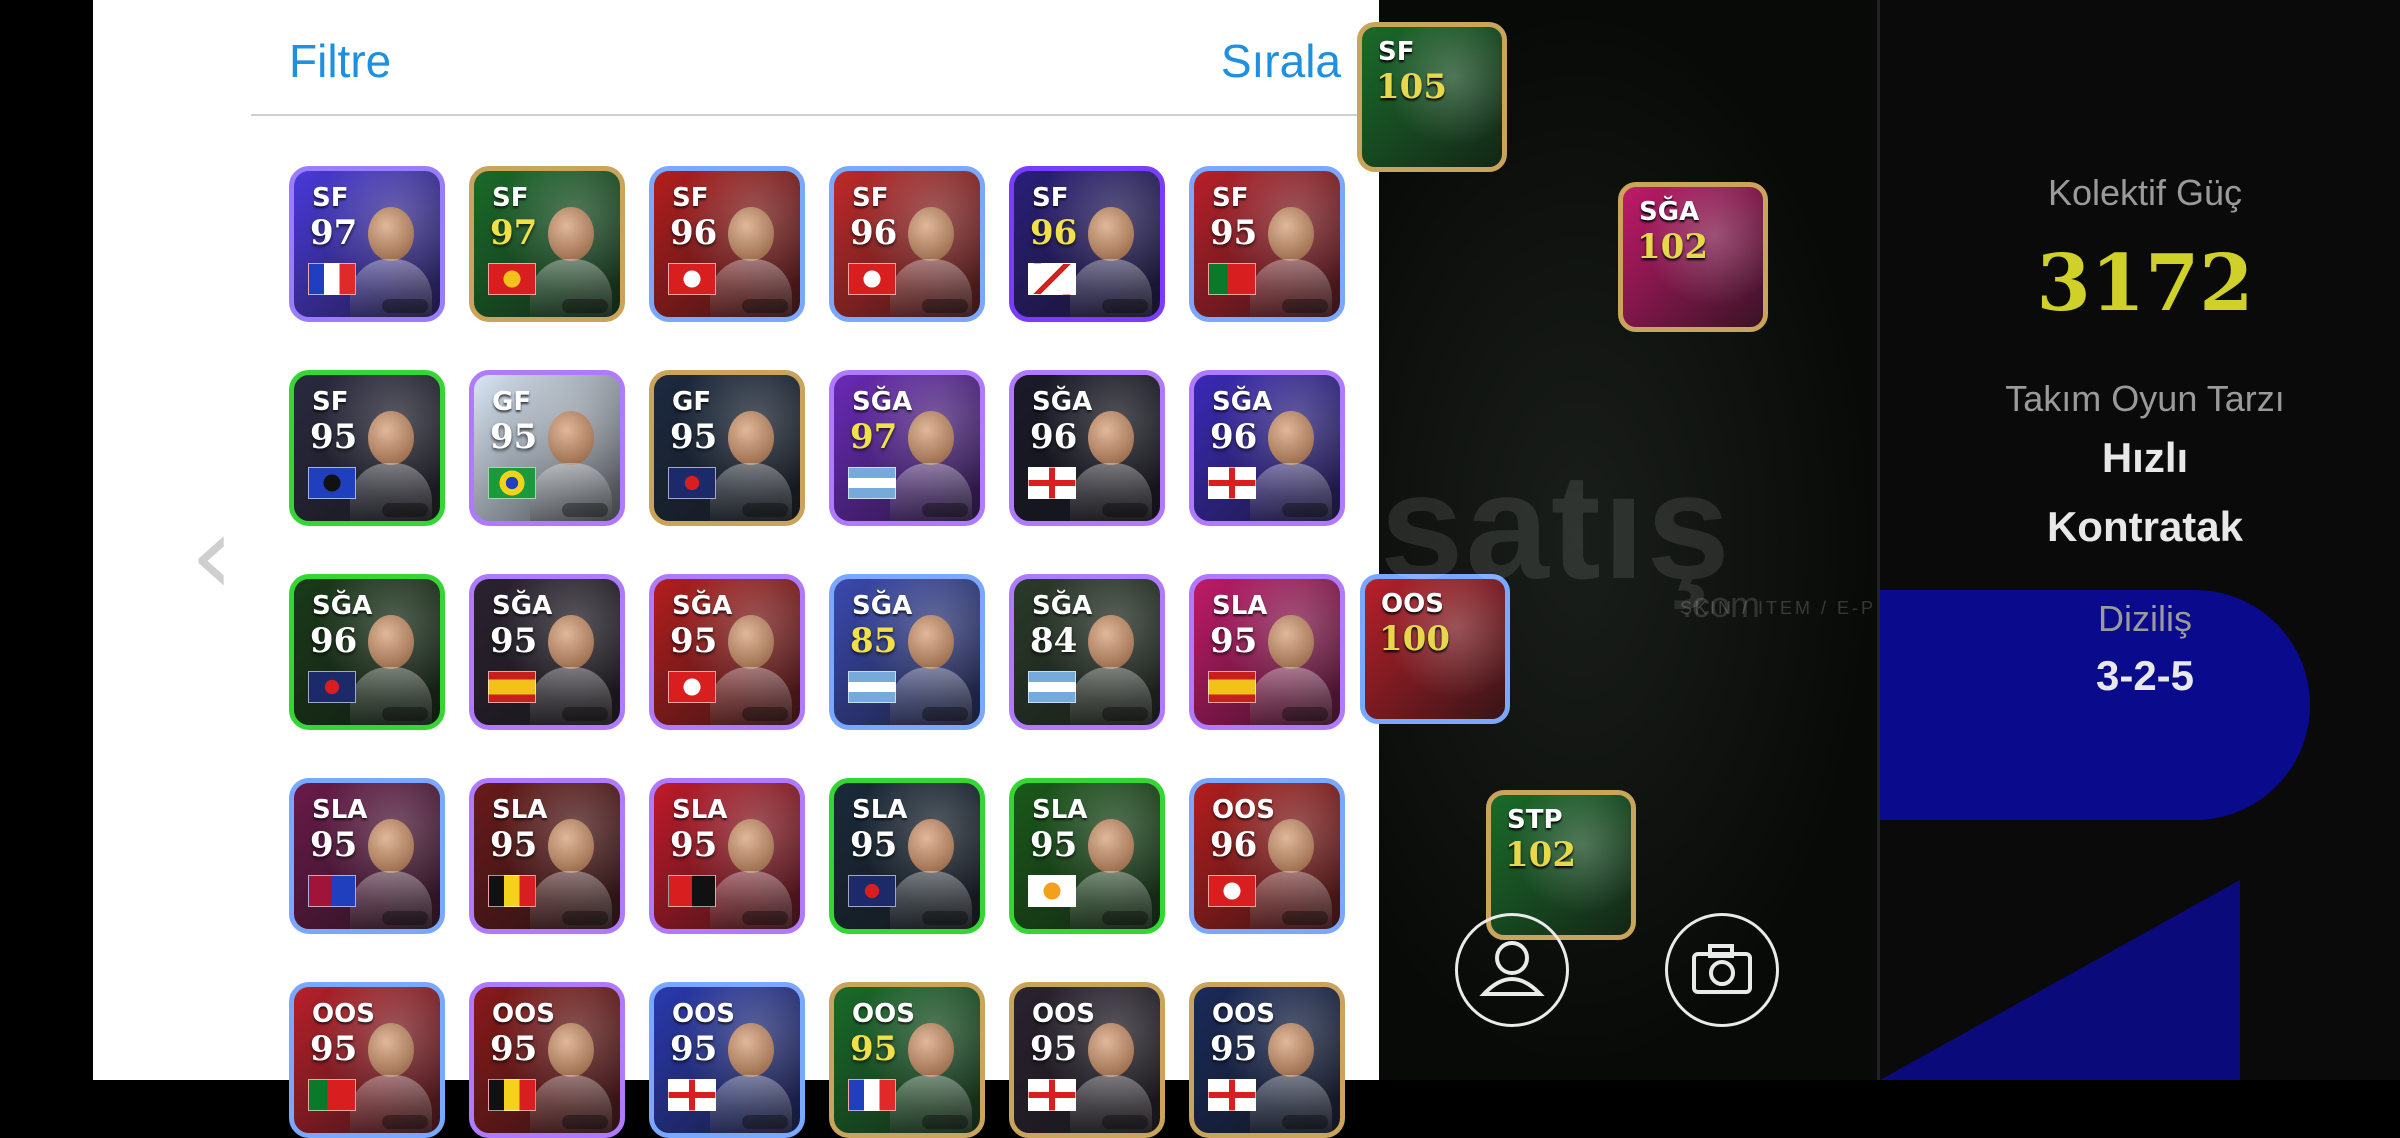 This screenshot has height=1138, width=2400. I want to click on card-position: GF, so click(692, 402).